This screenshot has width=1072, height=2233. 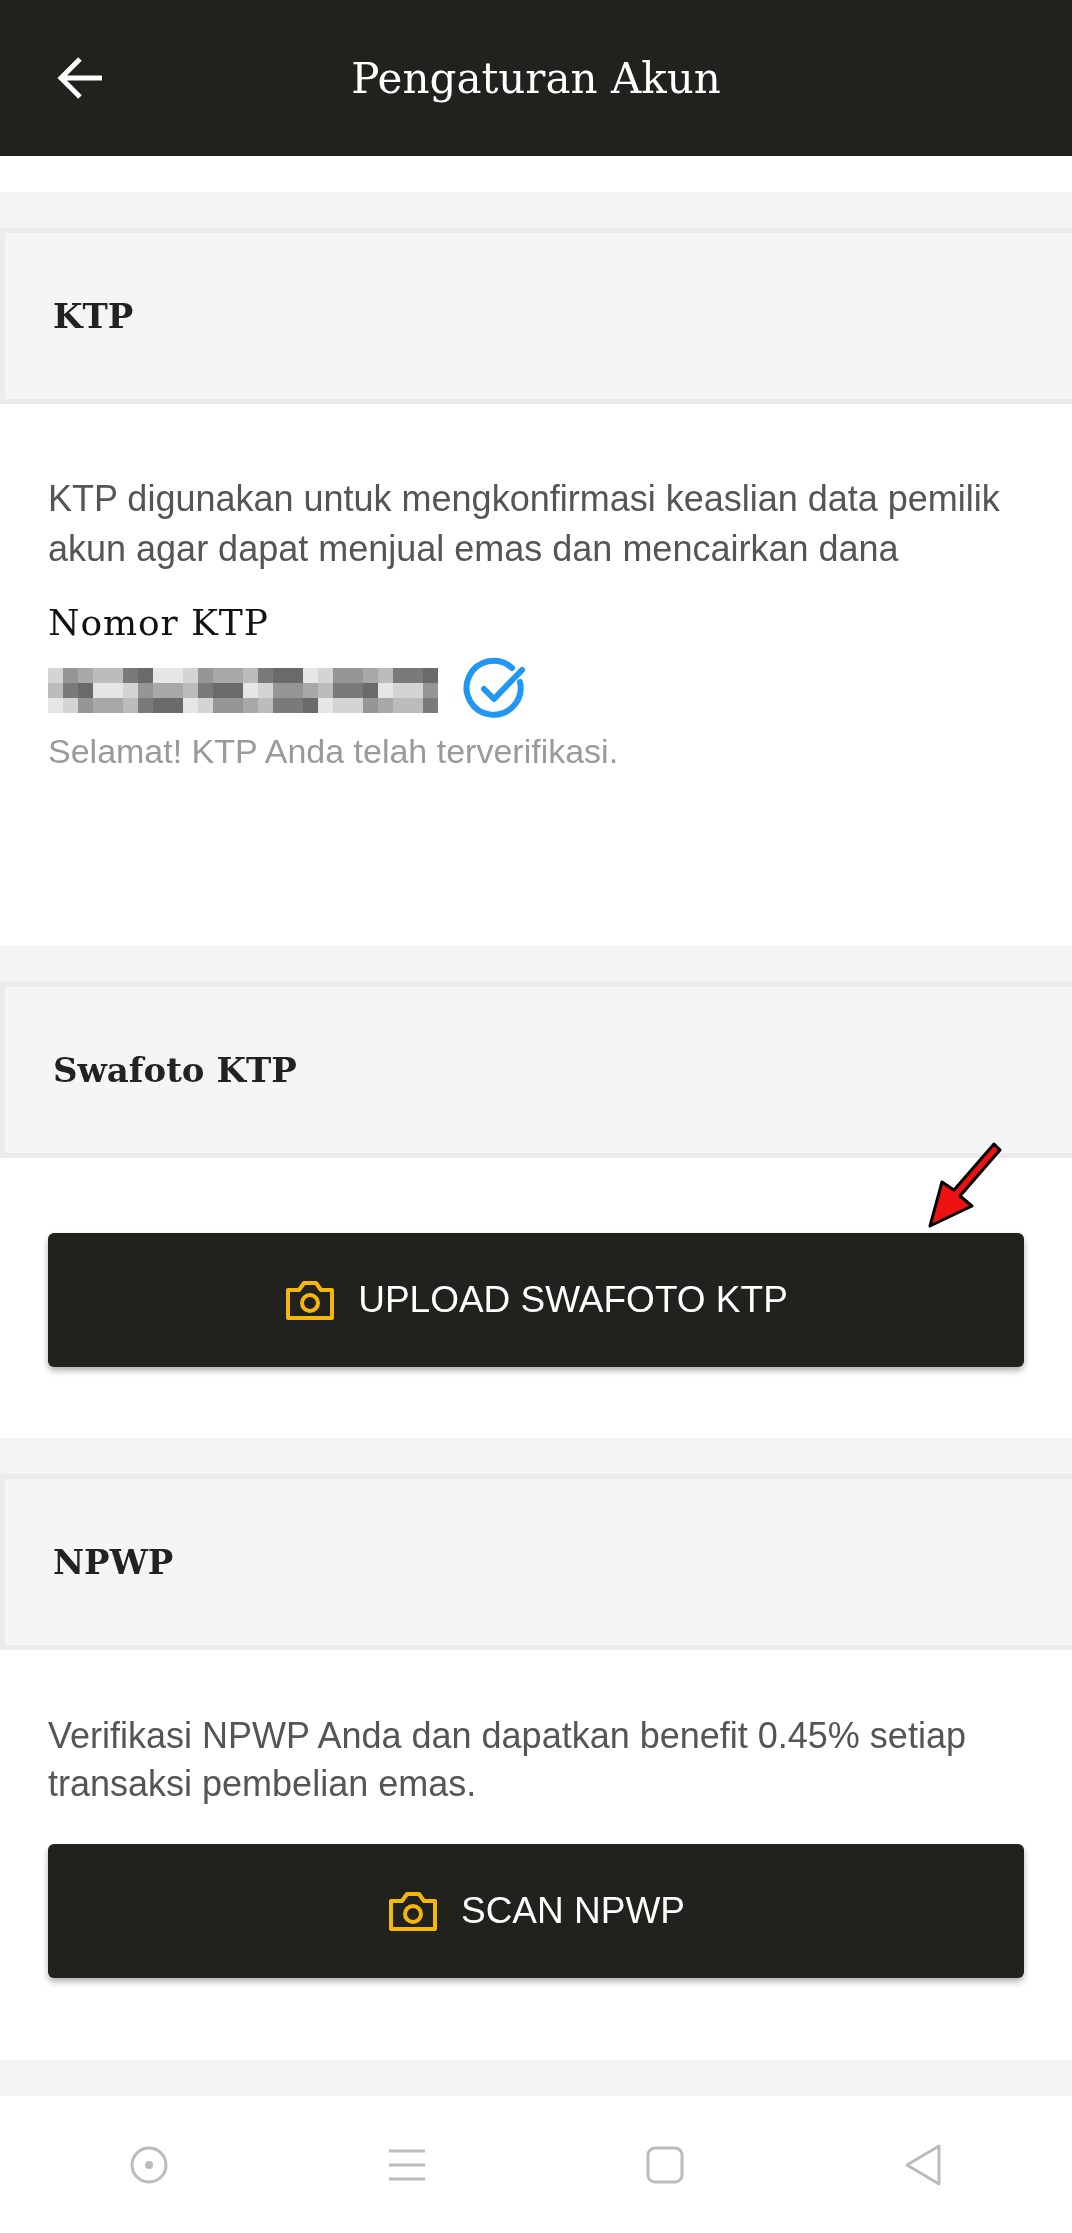 What do you see at coordinates (507, 1760) in the screenshot?
I see `description-text: Verifikasi NPWP Anda dan dapatkan benefit 0.45% setiap transaksi pembelian emas.` at bounding box center [507, 1760].